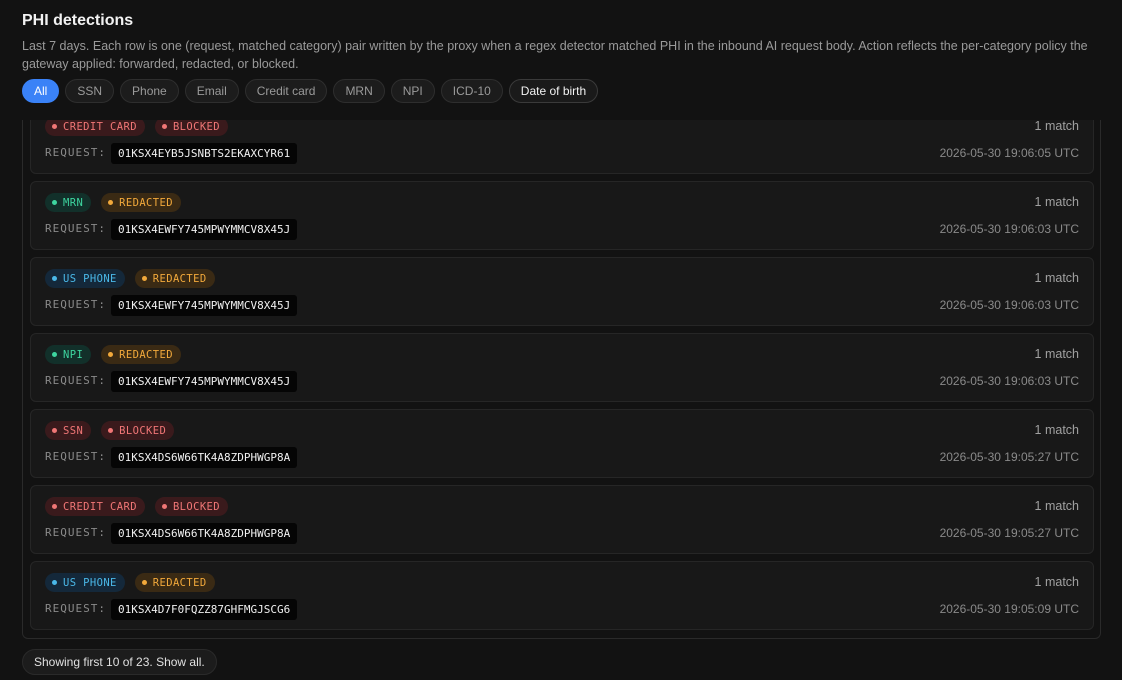 The image size is (1122, 680). I want to click on filter-chip-credit-card: Credit card, so click(286, 91).